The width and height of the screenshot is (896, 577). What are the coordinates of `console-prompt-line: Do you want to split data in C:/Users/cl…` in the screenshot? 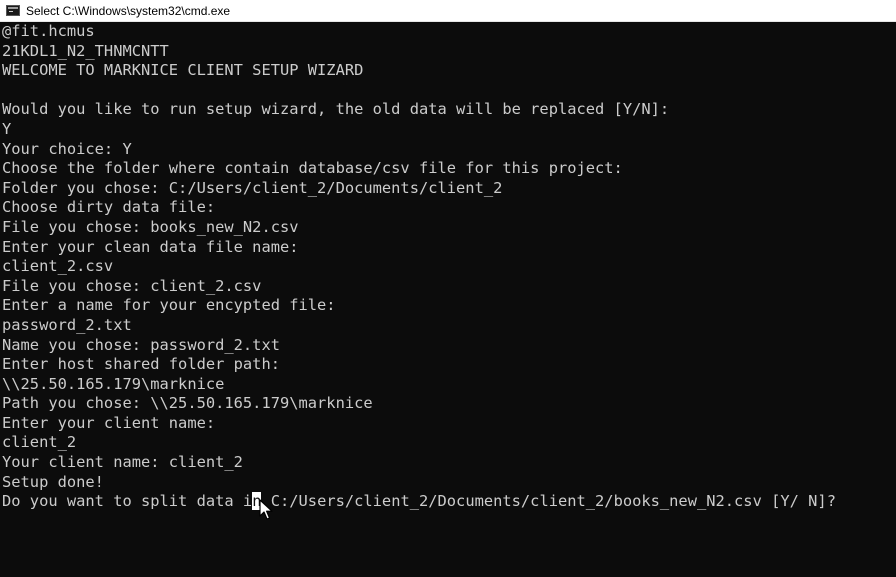 It's located at (419, 502).